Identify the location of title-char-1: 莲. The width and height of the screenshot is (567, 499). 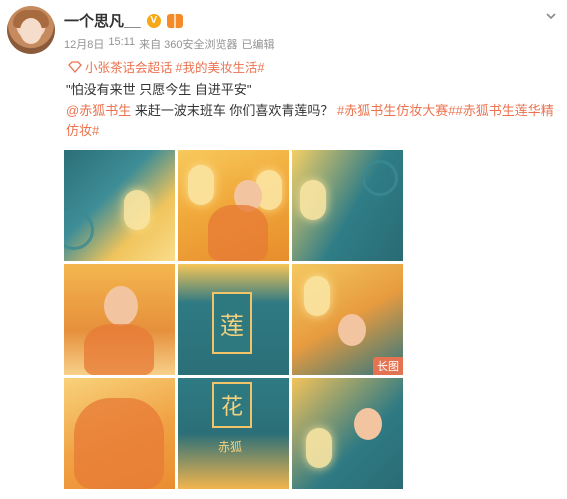
(232, 323).